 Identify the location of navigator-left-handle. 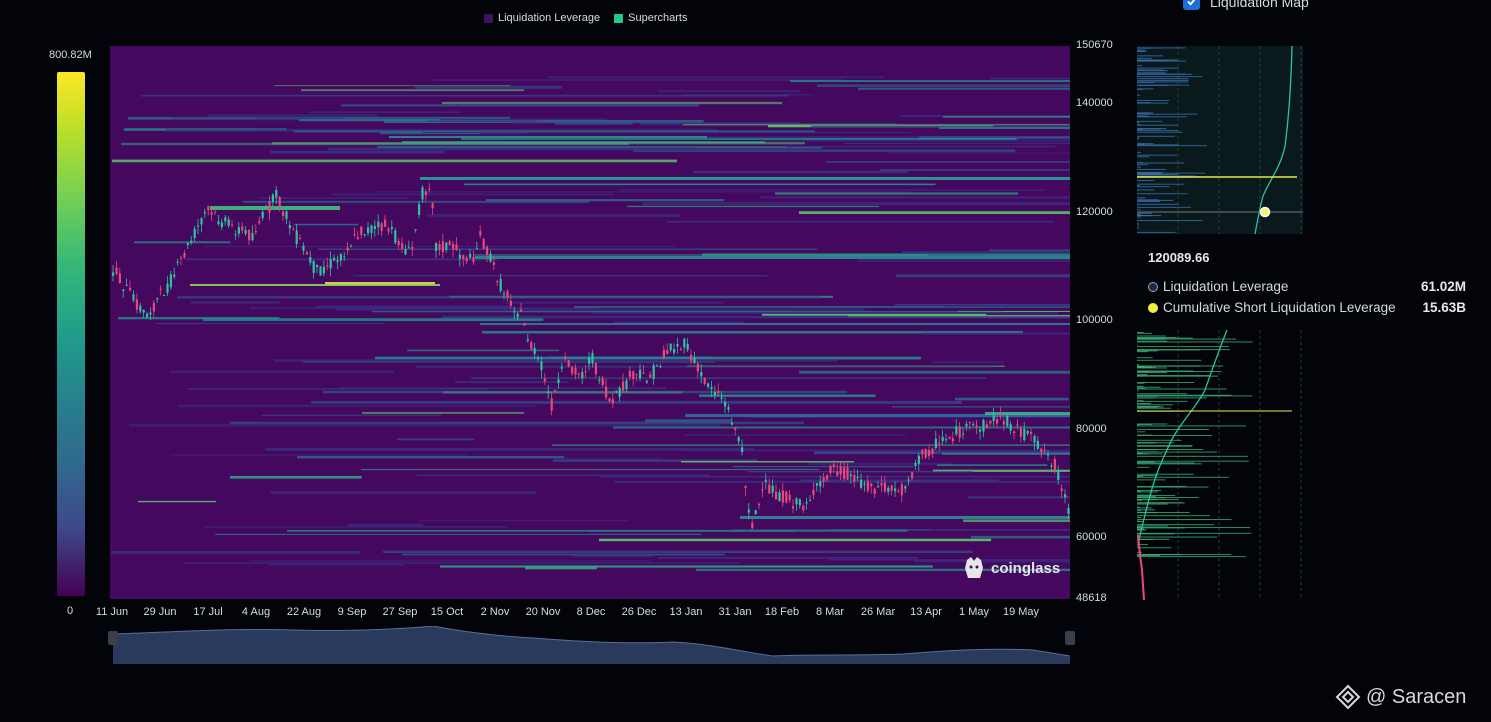
(113, 638).